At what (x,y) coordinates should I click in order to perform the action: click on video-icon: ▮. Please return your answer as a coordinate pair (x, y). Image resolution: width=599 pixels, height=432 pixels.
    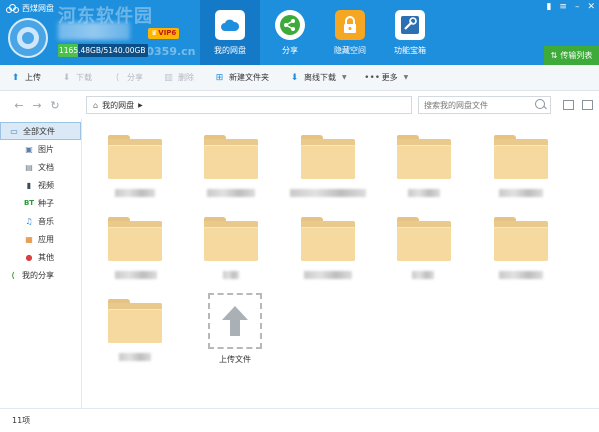
    Looking at the image, I should click on (29, 185).